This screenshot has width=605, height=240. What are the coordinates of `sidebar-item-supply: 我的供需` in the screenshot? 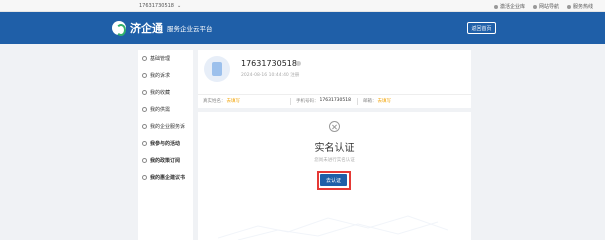 It's located at (165, 109).